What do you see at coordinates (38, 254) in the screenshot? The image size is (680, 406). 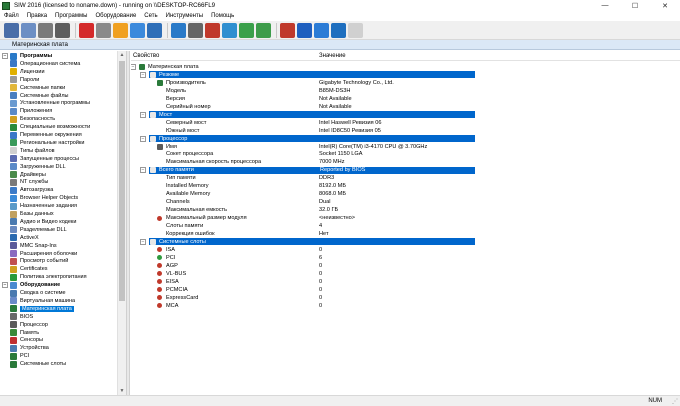 I see `tree-item: Расширения оболочки` at bounding box center [38, 254].